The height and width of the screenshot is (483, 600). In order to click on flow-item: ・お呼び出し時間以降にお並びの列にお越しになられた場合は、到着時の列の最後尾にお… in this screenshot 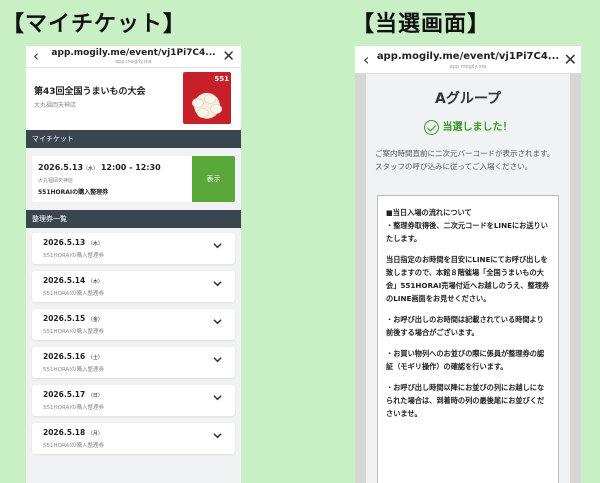, I will do `click(465, 400)`.